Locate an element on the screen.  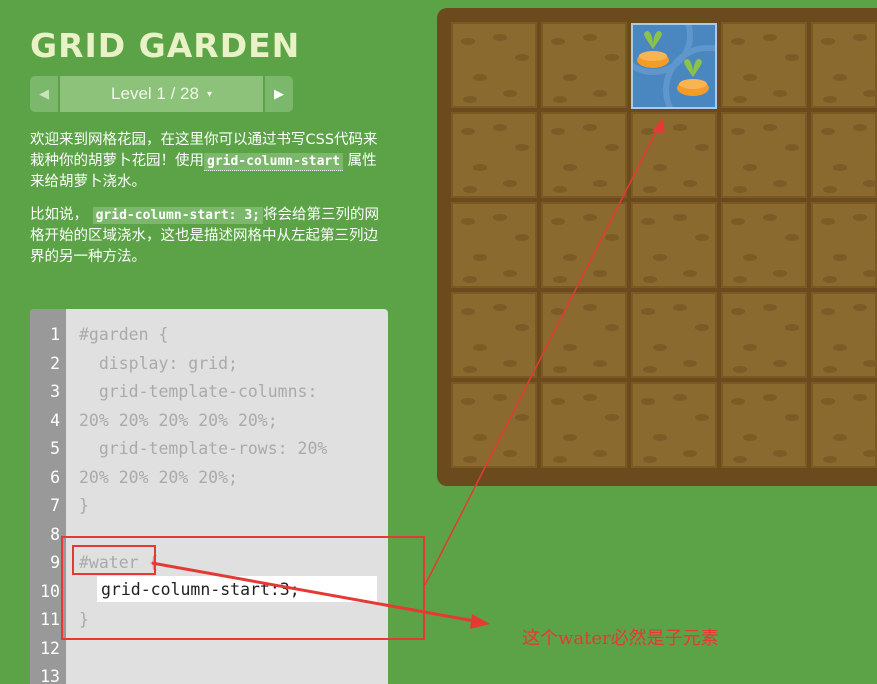
code-line: grid-template-columns: is located at coordinates (198, 391).